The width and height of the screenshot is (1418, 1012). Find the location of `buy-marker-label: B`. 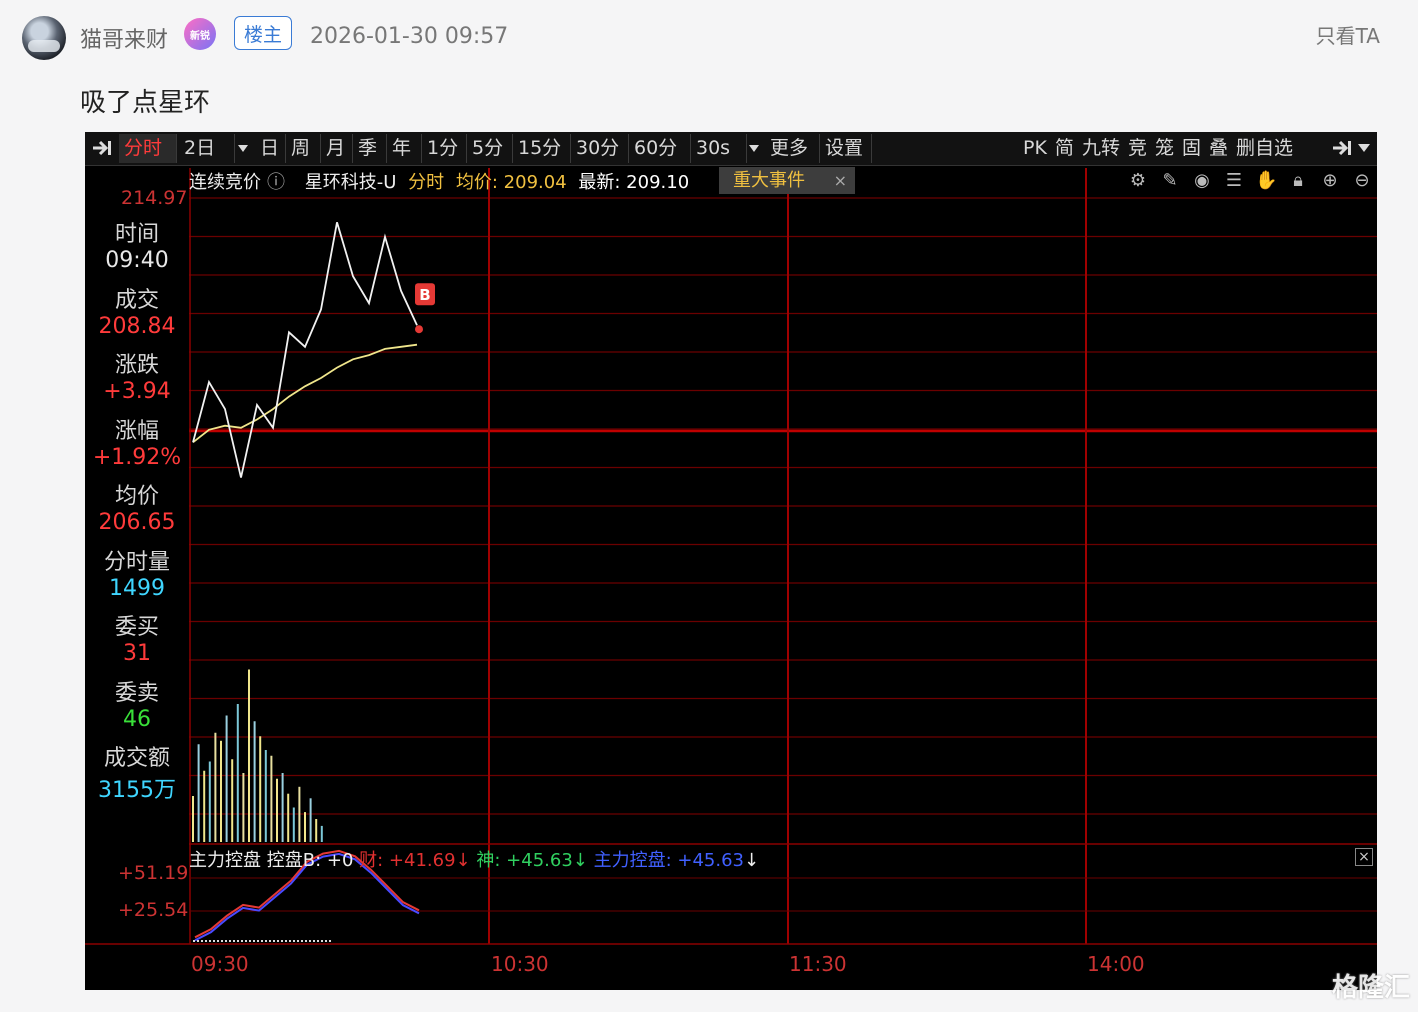

buy-marker-label: B is located at coordinates (424, 295).